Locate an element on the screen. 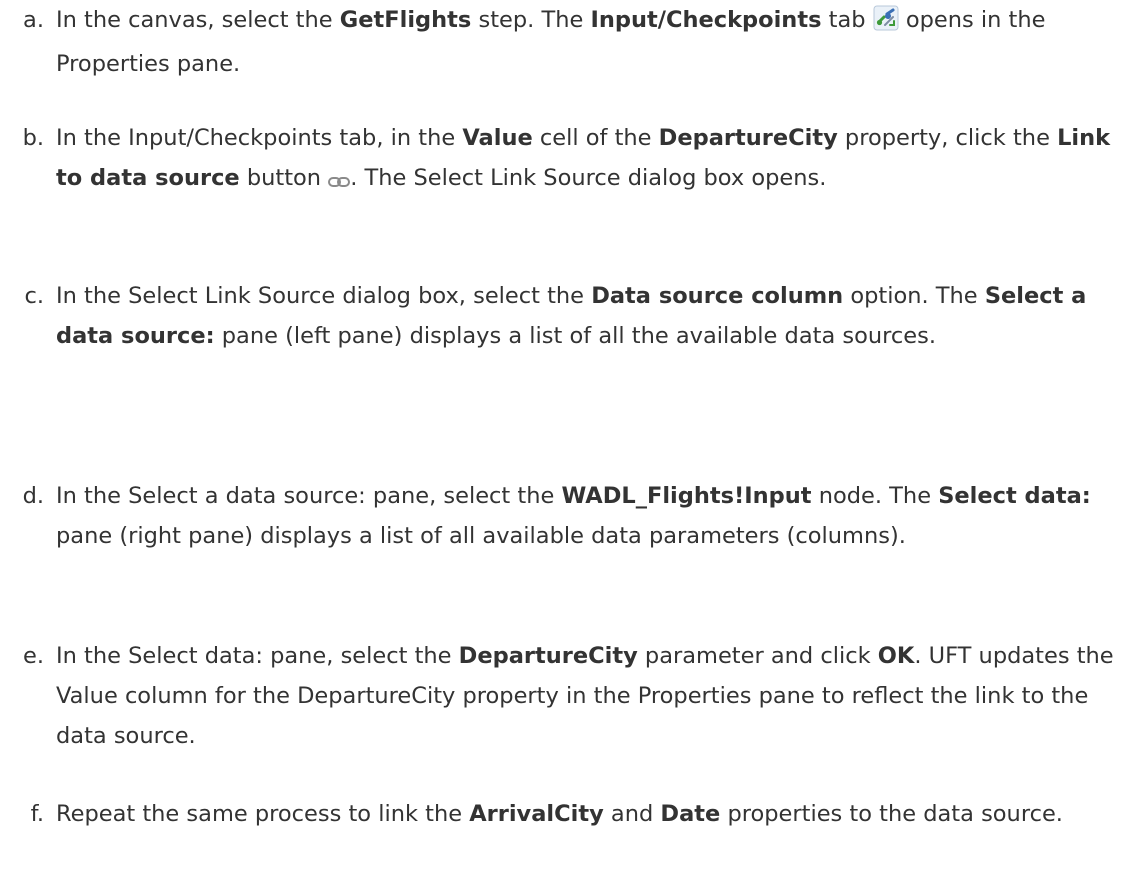  step-letter: a. is located at coordinates (33, 20).